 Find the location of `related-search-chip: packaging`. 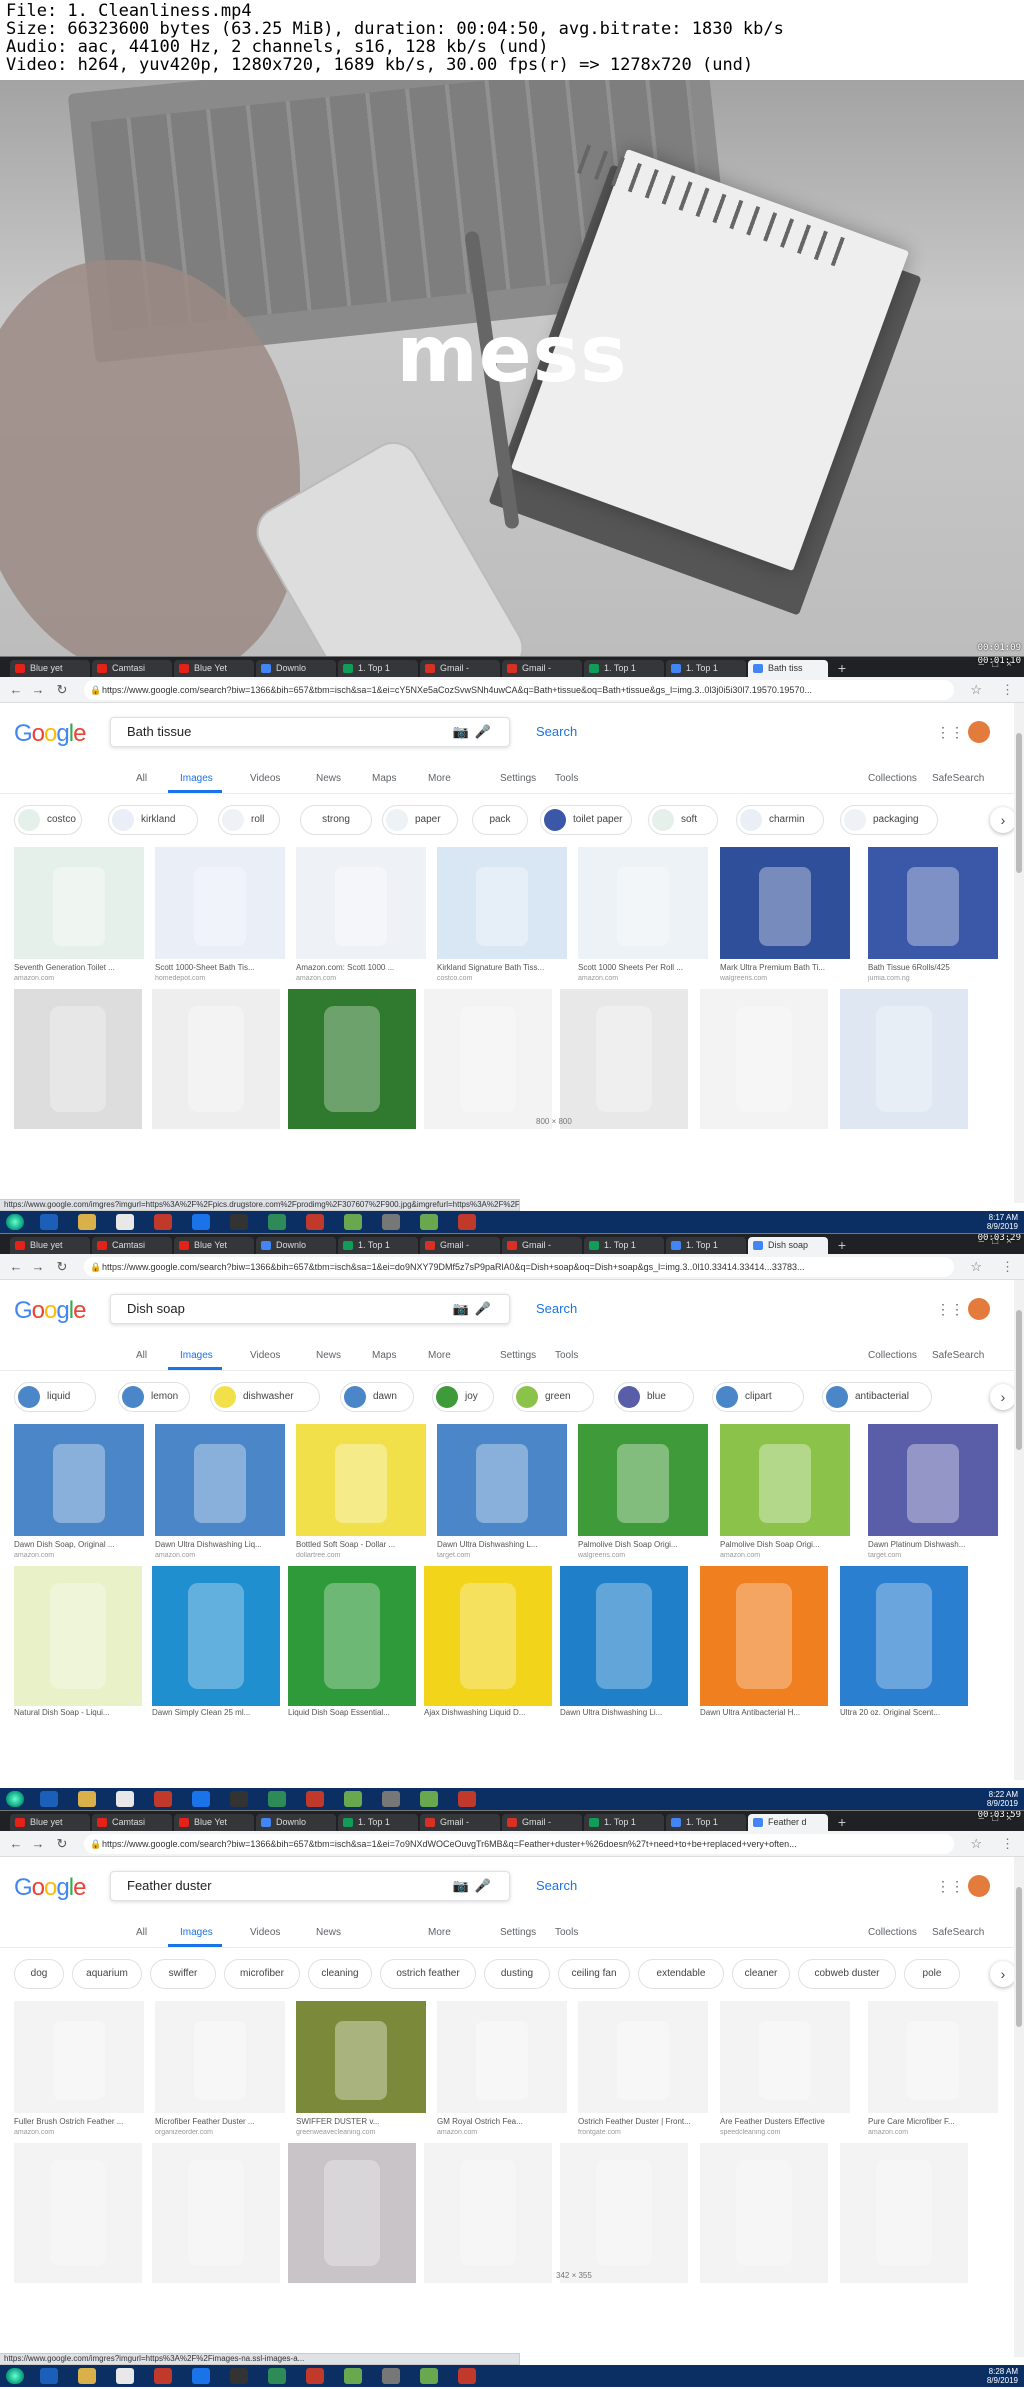

related-search-chip: packaging is located at coordinates (889, 820).